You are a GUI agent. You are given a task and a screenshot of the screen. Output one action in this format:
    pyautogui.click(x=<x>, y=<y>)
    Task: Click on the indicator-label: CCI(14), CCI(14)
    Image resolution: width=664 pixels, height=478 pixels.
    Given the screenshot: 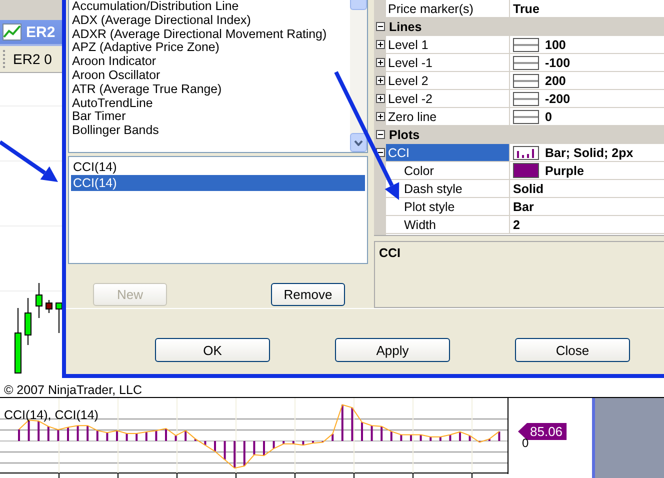 What is the action you would take?
    pyautogui.click(x=51, y=415)
    